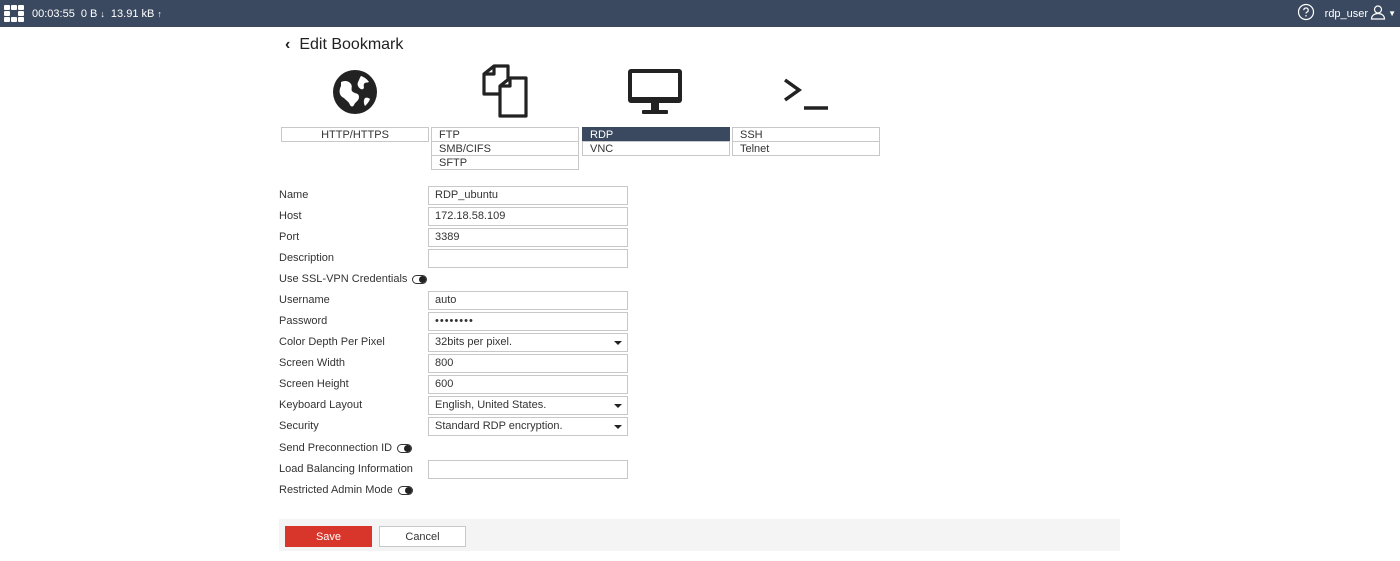  Describe the element at coordinates (528, 195) in the screenshot. I see `name-input: RDP_ubuntu` at that location.